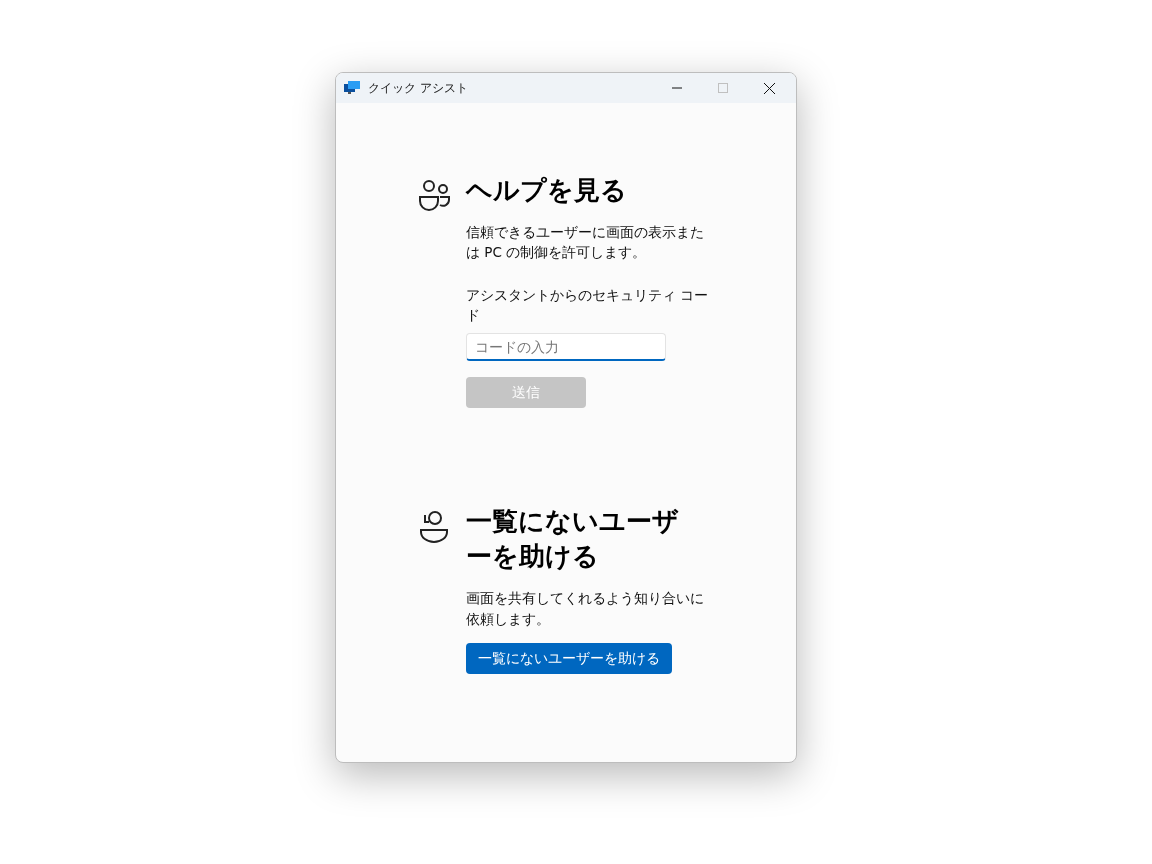 The width and height of the screenshot is (1152, 864). Describe the element at coordinates (566, 347) in the screenshot. I see `code-input-field: コードの入力` at that location.